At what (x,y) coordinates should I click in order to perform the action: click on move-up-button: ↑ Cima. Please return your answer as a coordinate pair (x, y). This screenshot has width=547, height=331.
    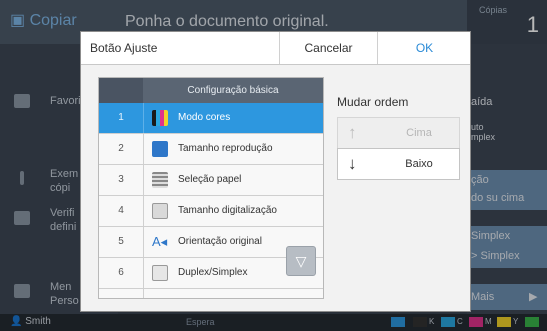
    Looking at the image, I should click on (398, 133).